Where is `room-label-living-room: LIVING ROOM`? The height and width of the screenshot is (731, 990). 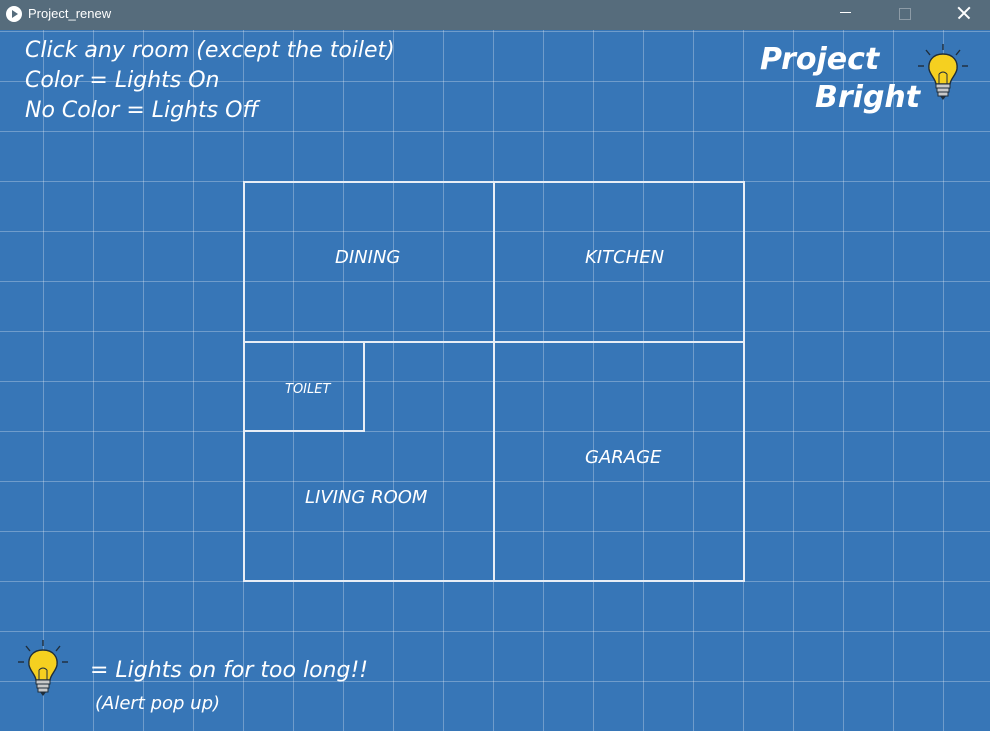 room-label-living-room: LIVING ROOM is located at coordinates (366, 497).